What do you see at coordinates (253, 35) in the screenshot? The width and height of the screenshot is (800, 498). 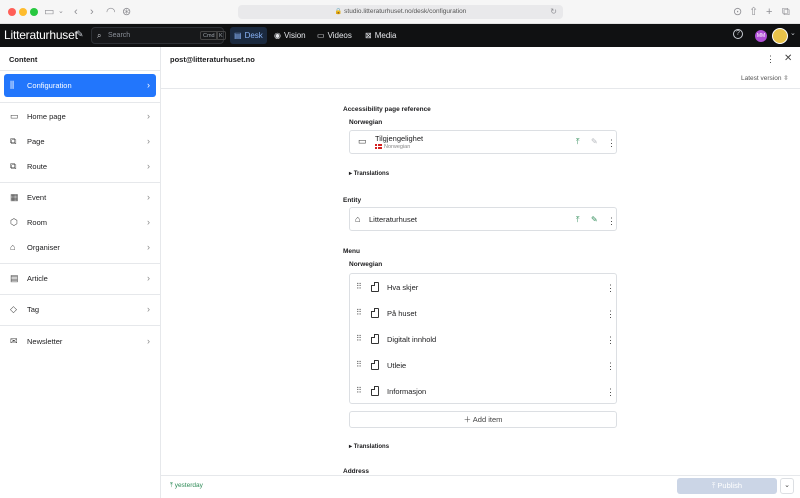 I see `tool-desk-label: Desk` at bounding box center [253, 35].